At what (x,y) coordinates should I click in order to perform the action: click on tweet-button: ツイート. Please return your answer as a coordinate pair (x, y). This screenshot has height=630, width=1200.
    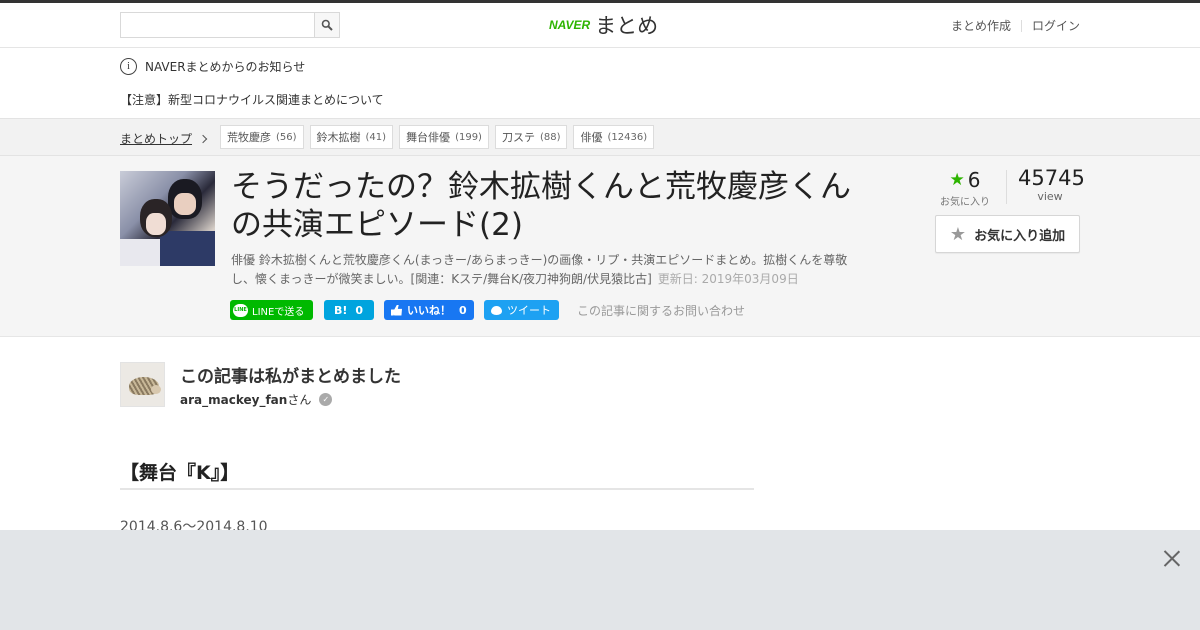
    Looking at the image, I should click on (521, 310).